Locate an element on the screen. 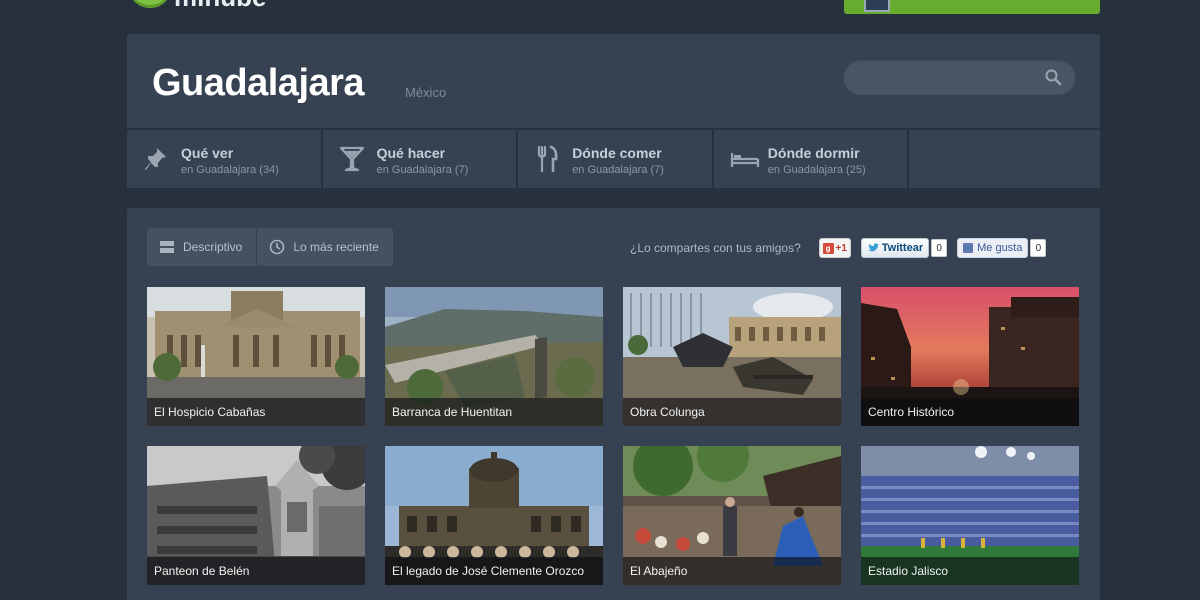 The width and height of the screenshot is (1200, 600). google-plus-label: +1 is located at coordinates (841, 248).